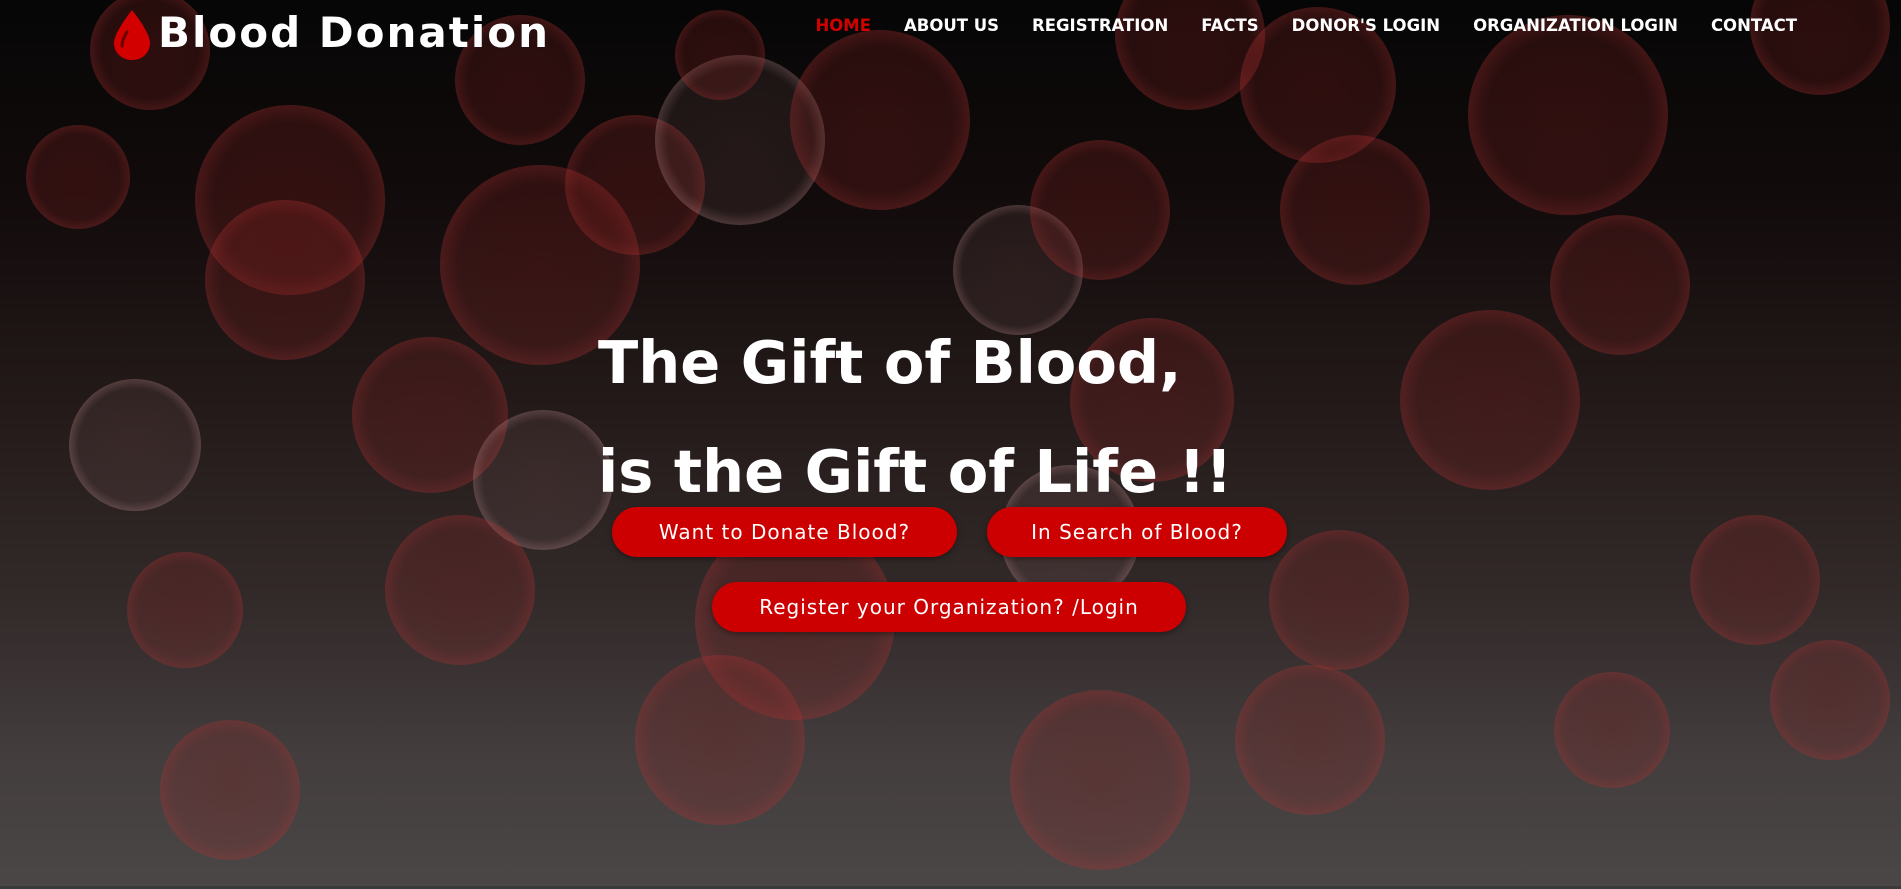 This screenshot has height=889, width=1901. I want to click on nav-item-donors-login: DONOR'S LOGIN, so click(1366, 25).